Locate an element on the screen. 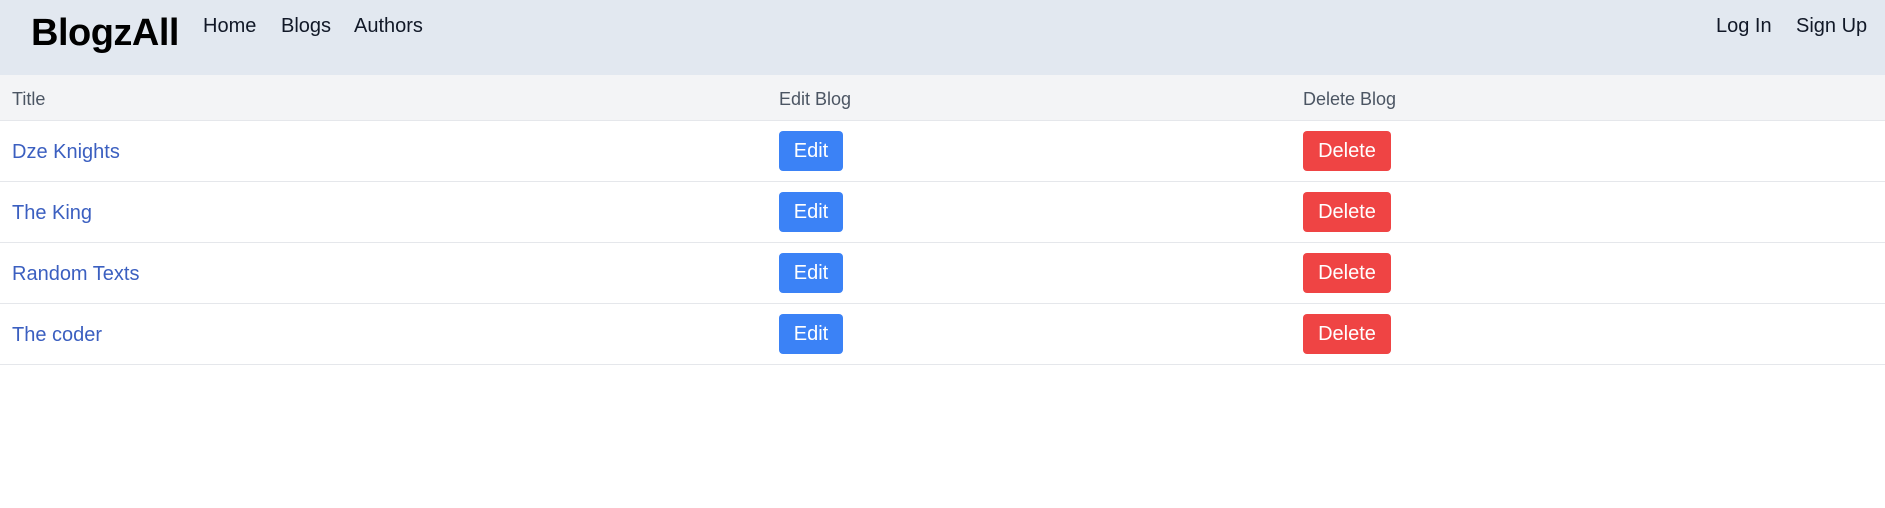 Image resolution: width=1885 pixels, height=508 pixels. nav-blogs-link: Blogs is located at coordinates (306, 26).